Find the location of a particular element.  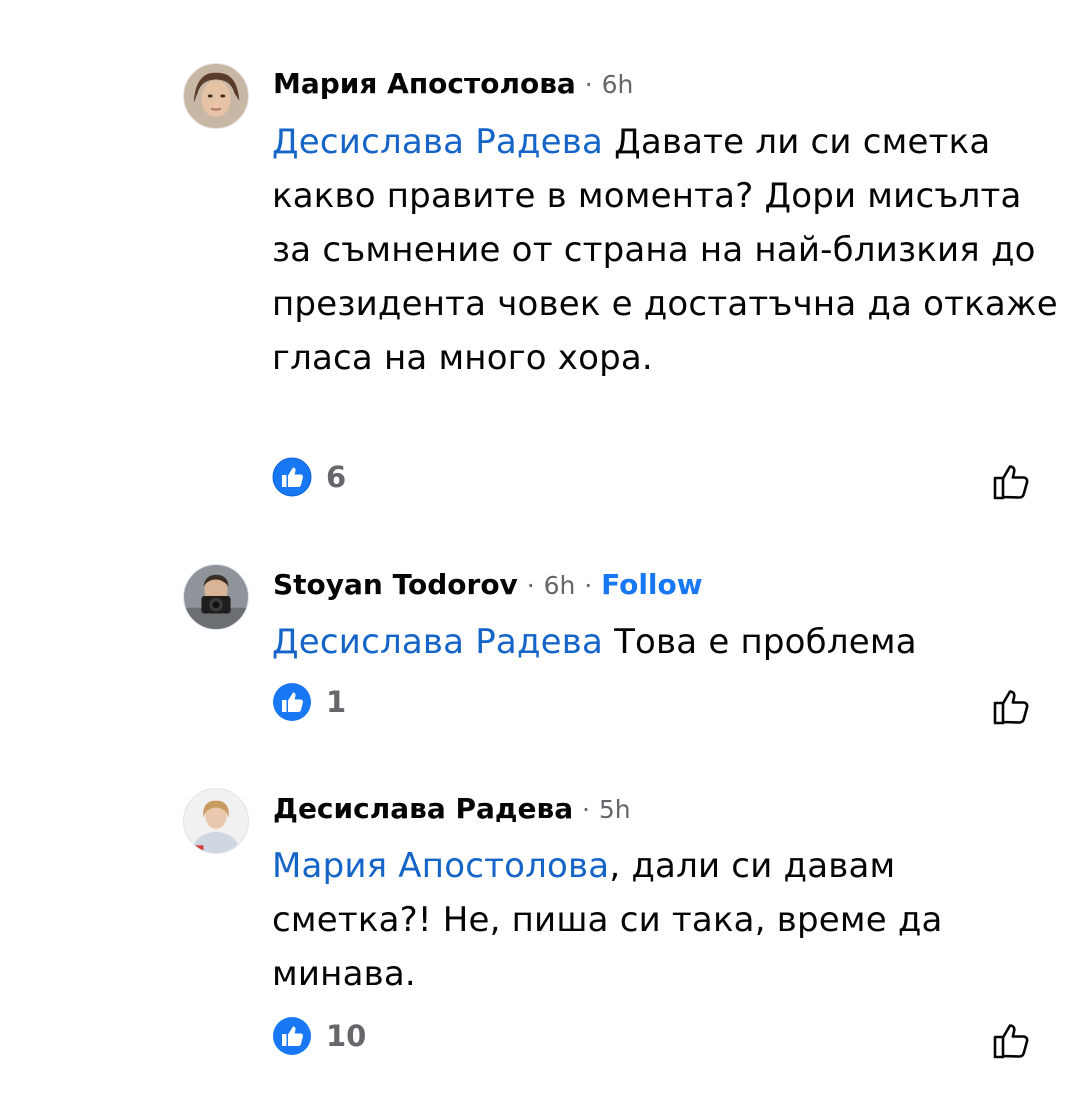

reaction-count: 1 is located at coordinates (336, 702).